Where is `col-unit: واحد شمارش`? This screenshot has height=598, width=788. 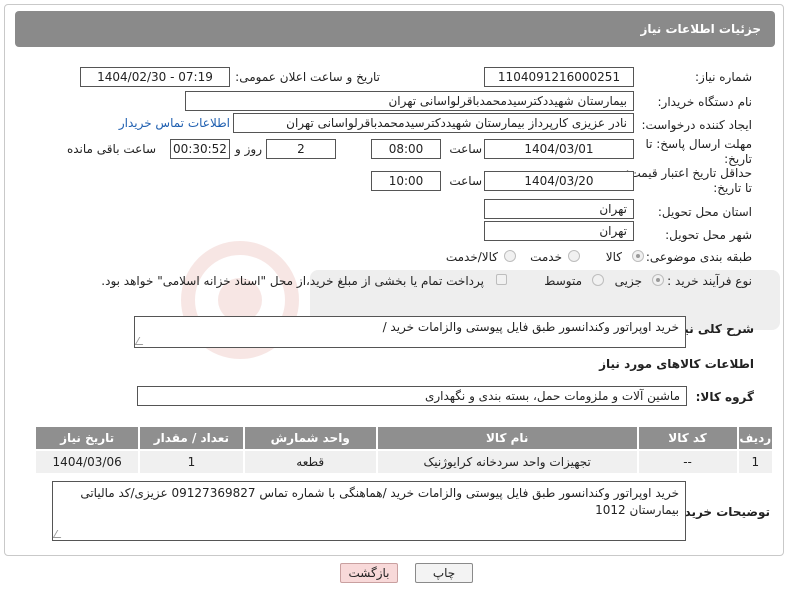 col-unit: واحد شمارش is located at coordinates (310, 438).